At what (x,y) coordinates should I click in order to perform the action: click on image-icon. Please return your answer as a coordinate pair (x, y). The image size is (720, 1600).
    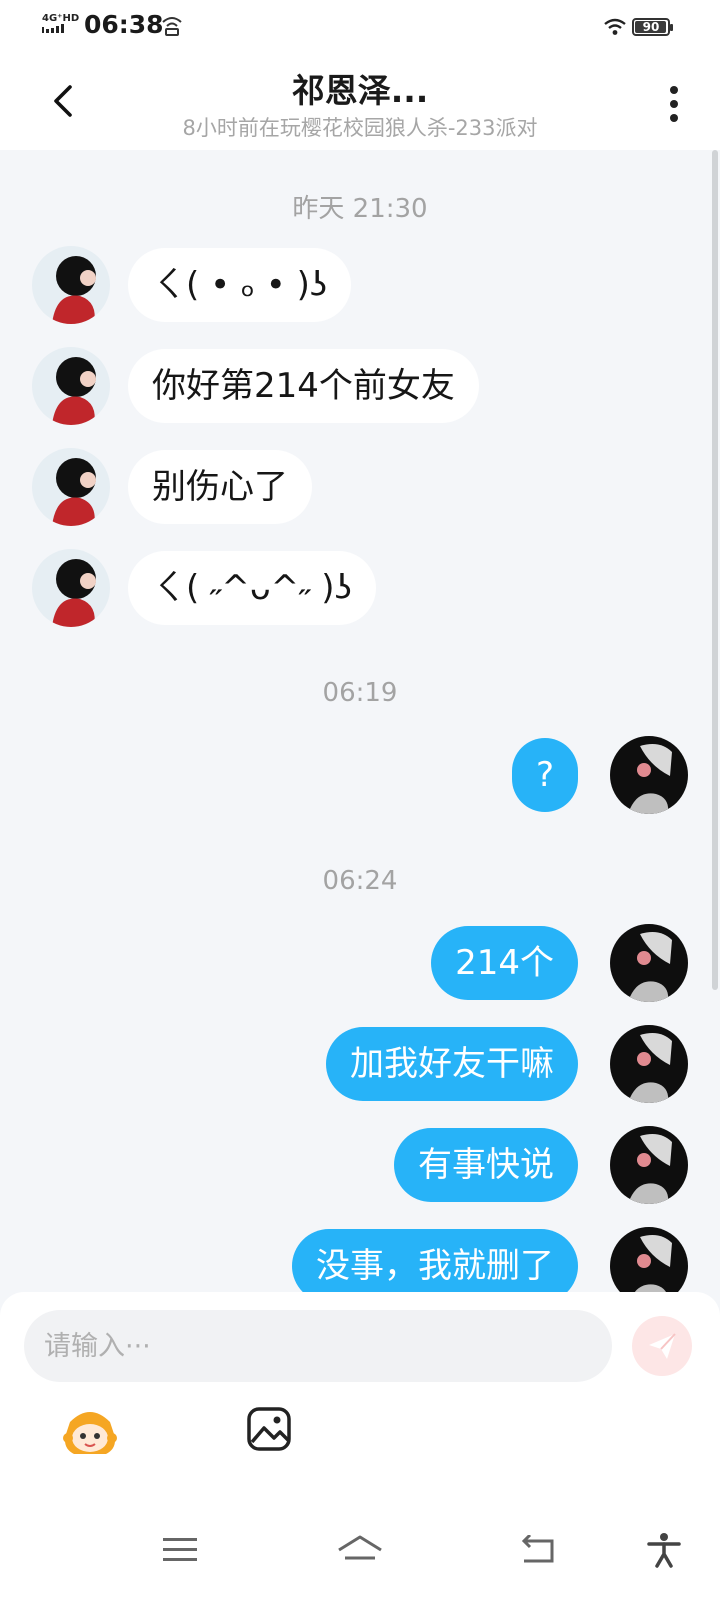
    Looking at the image, I should click on (269, 1429).